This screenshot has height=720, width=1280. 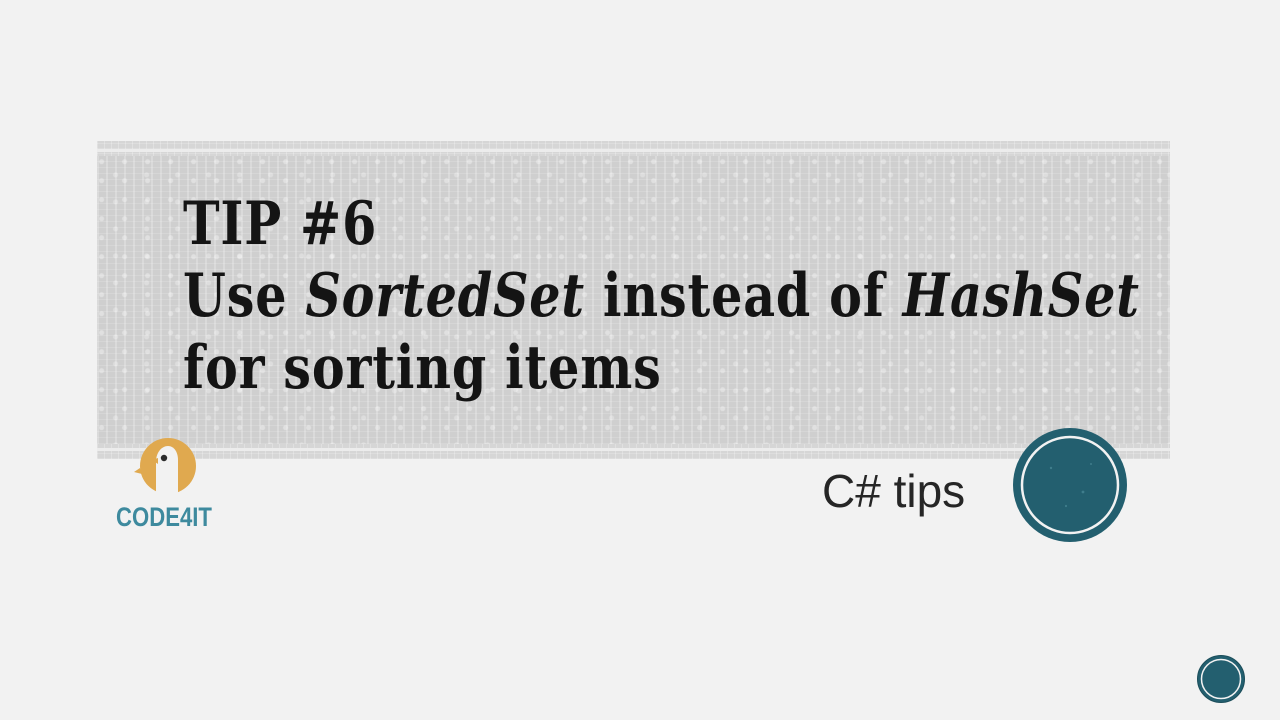 I want to click on title-hashset: HashSet, so click(x=1021, y=296).